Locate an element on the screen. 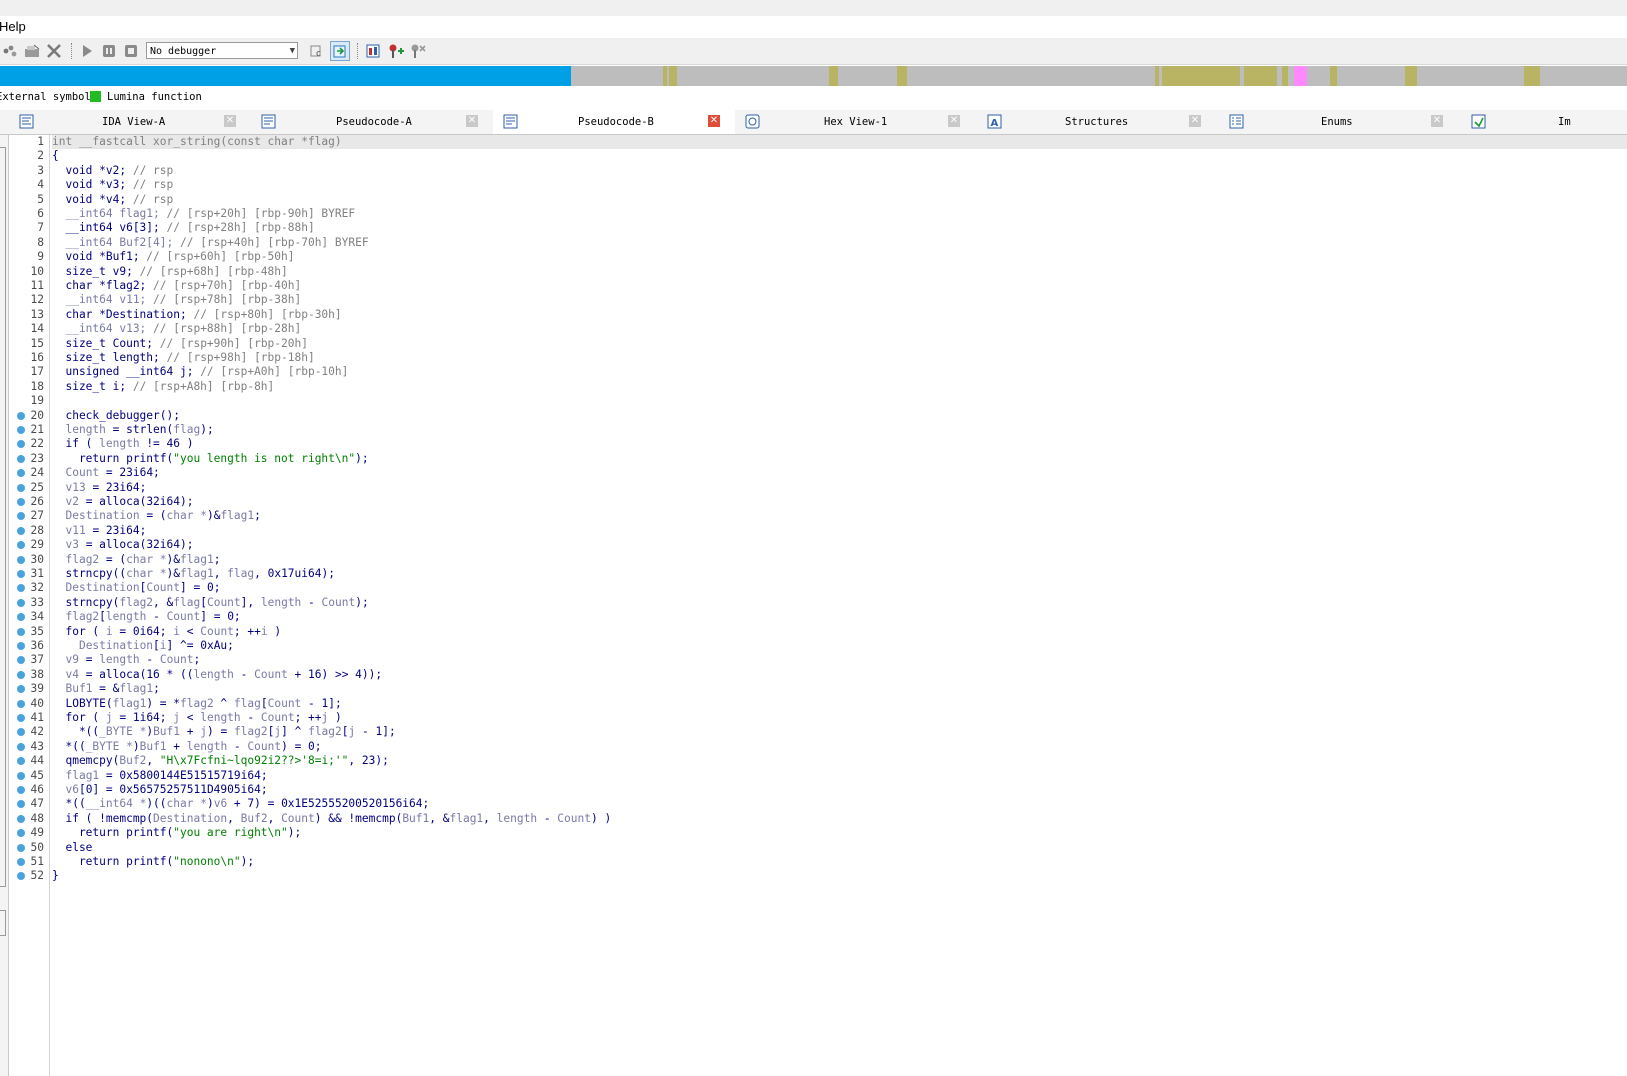 The image size is (1627, 1076). code-line: void *Buf1; // [rsp+60h] [rbp-50h] is located at coordinates (173, 257).